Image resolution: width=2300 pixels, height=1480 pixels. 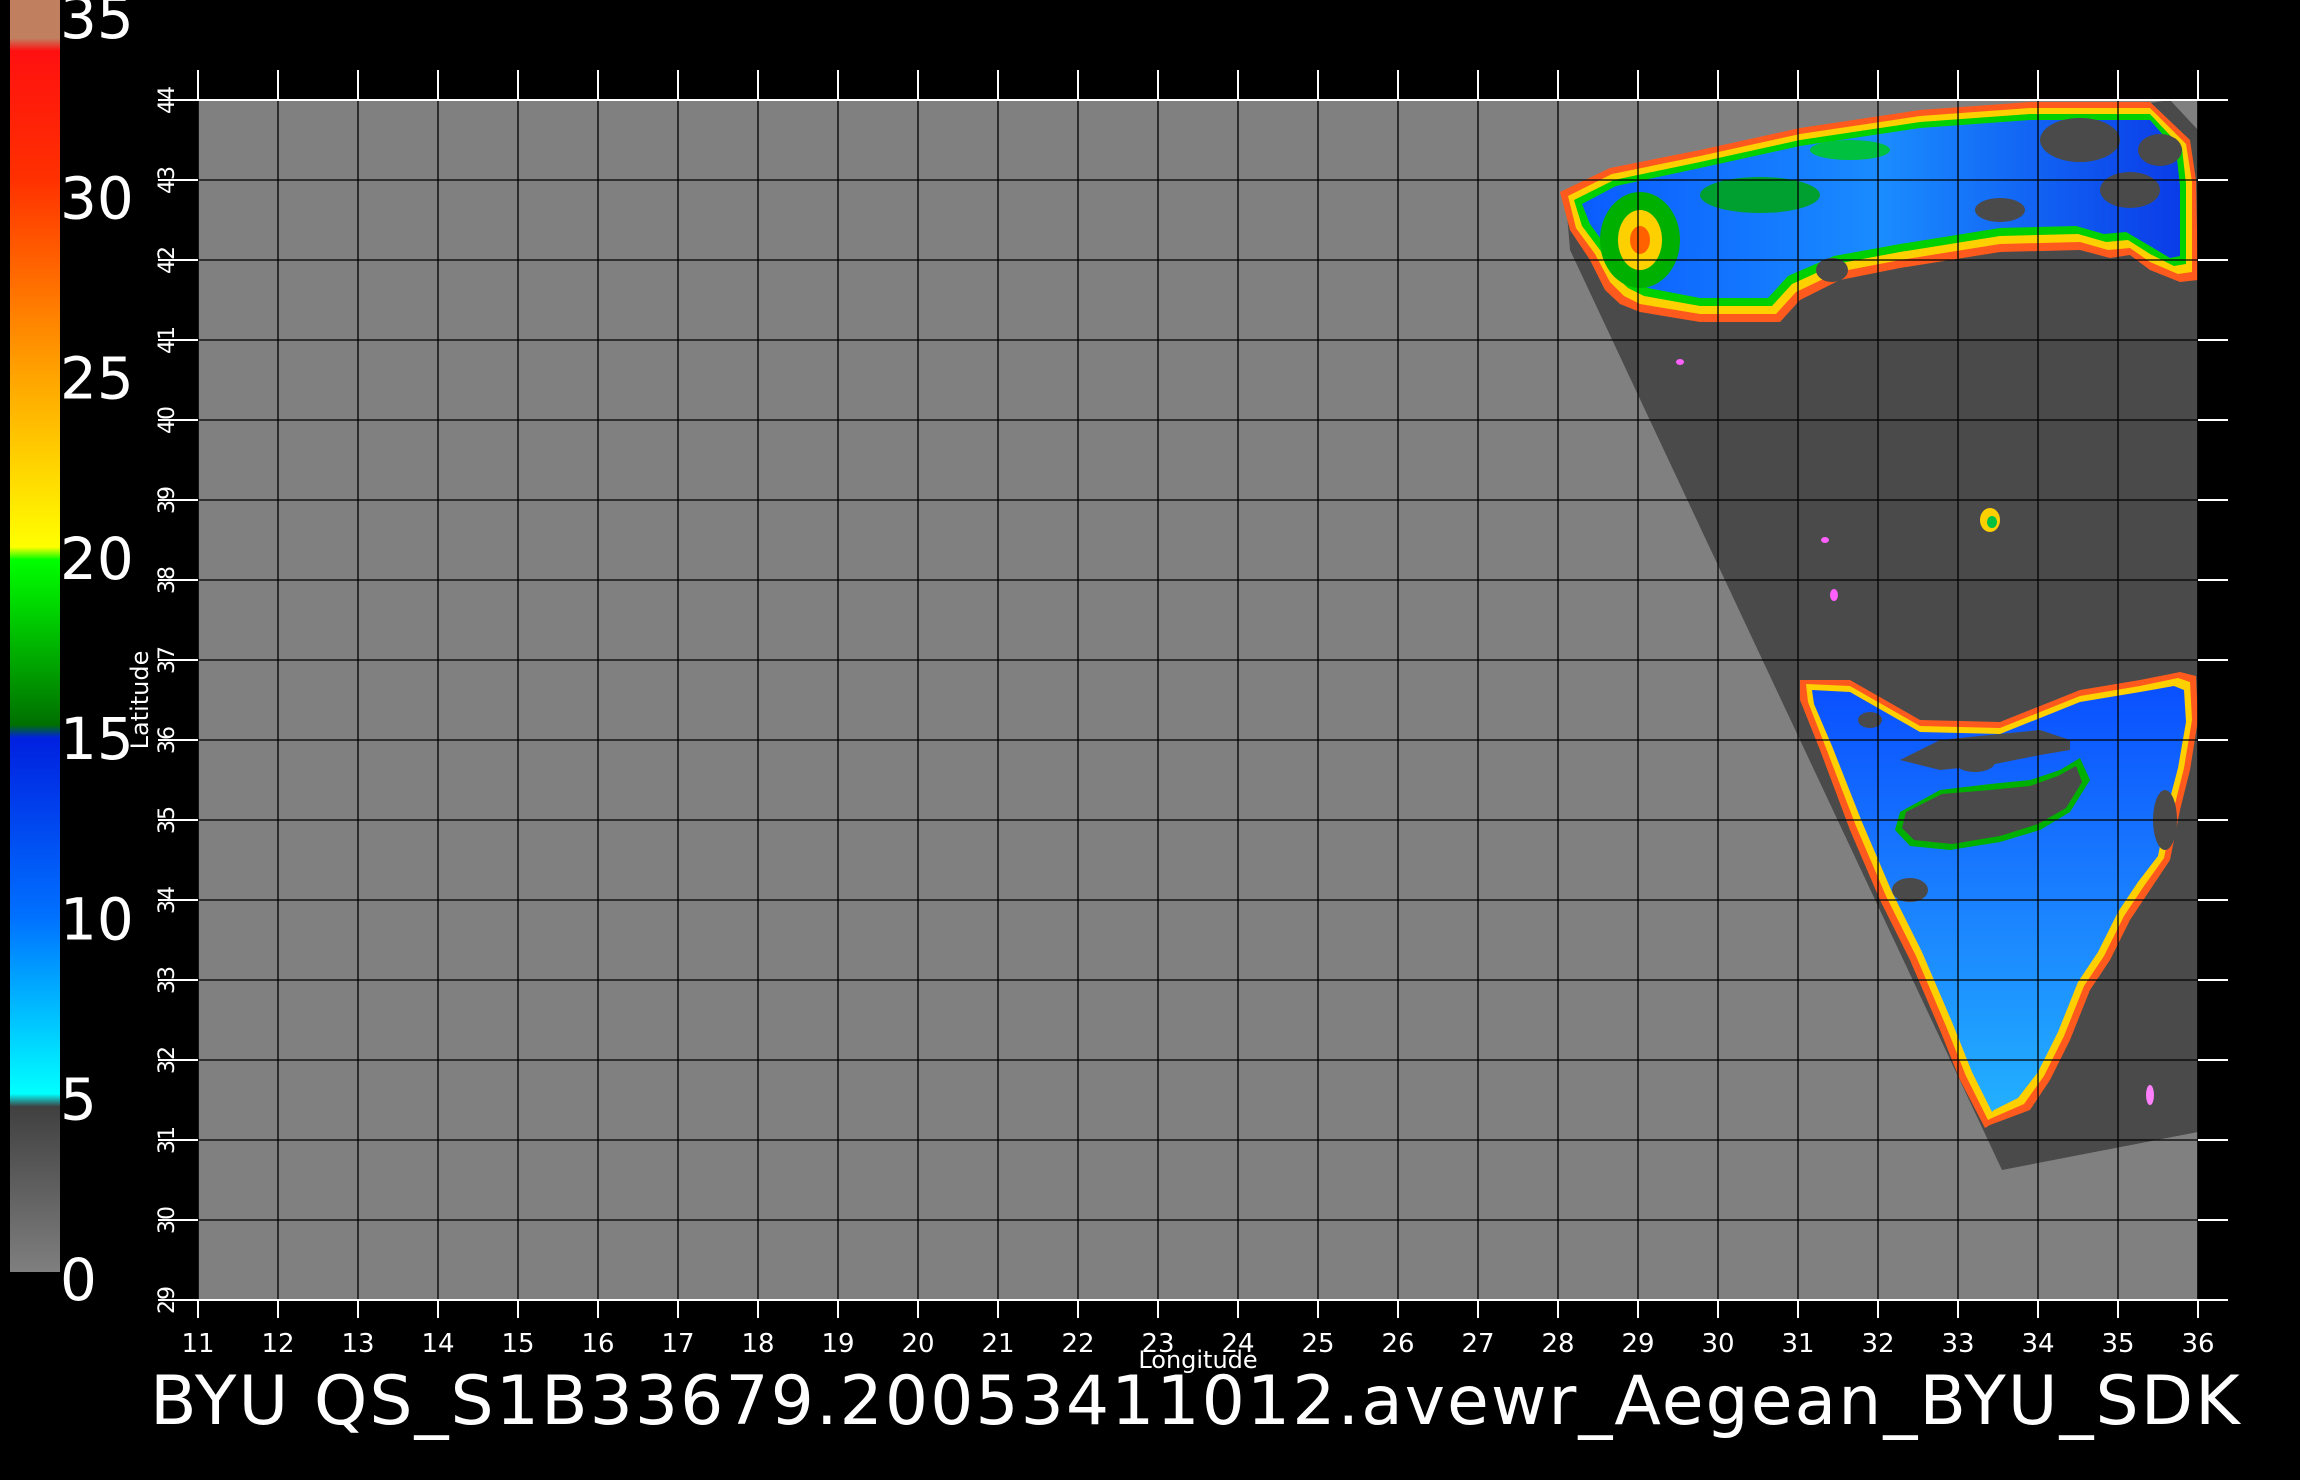 What do you see at coordinates (167, 820) in the screenshot?
I see `lat-tick-label: 35` at bounding box center [167, 820].